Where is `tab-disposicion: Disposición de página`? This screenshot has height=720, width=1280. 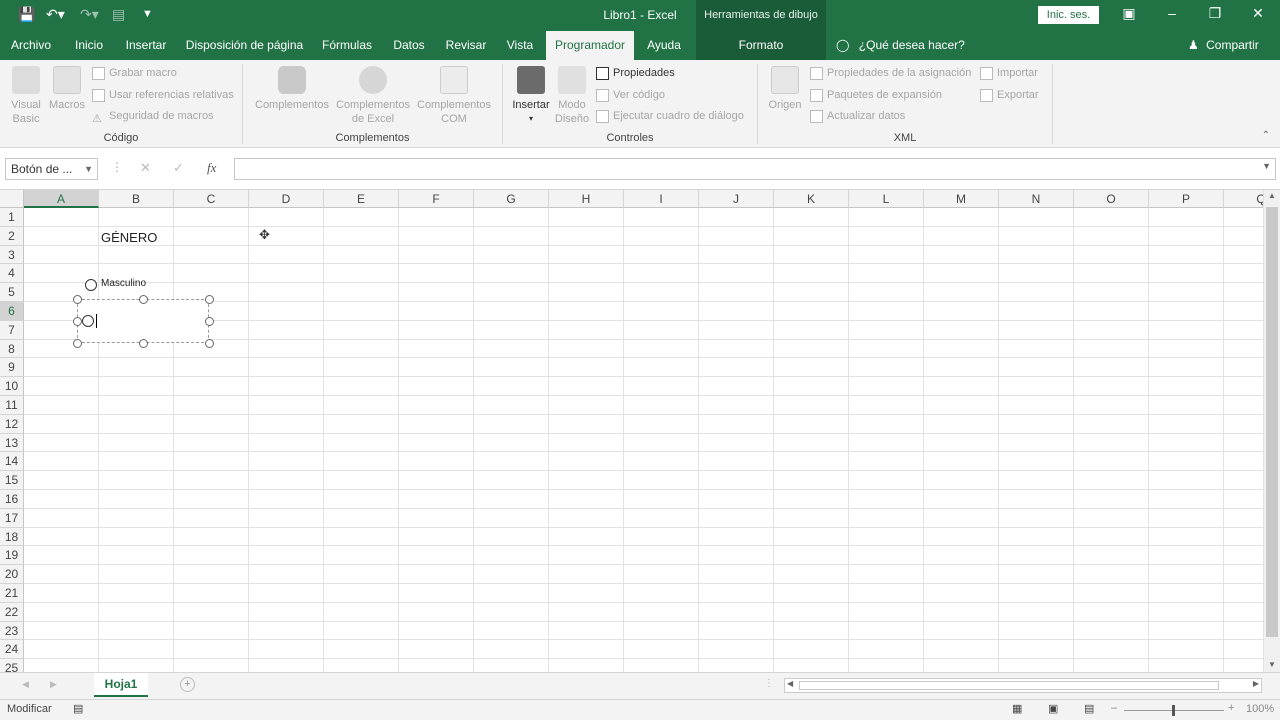
tab-disposicion: Disposición de página is located at coordinates (244, 45).